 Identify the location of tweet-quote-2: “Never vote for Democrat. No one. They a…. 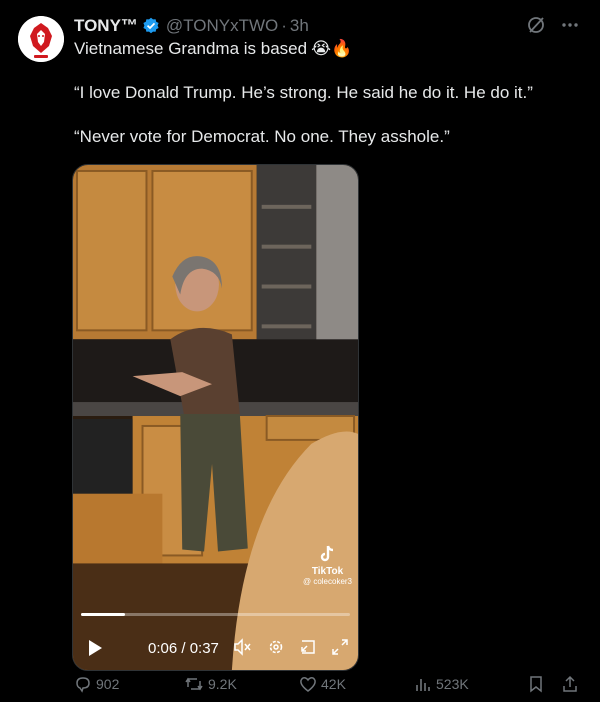
(262, 136).